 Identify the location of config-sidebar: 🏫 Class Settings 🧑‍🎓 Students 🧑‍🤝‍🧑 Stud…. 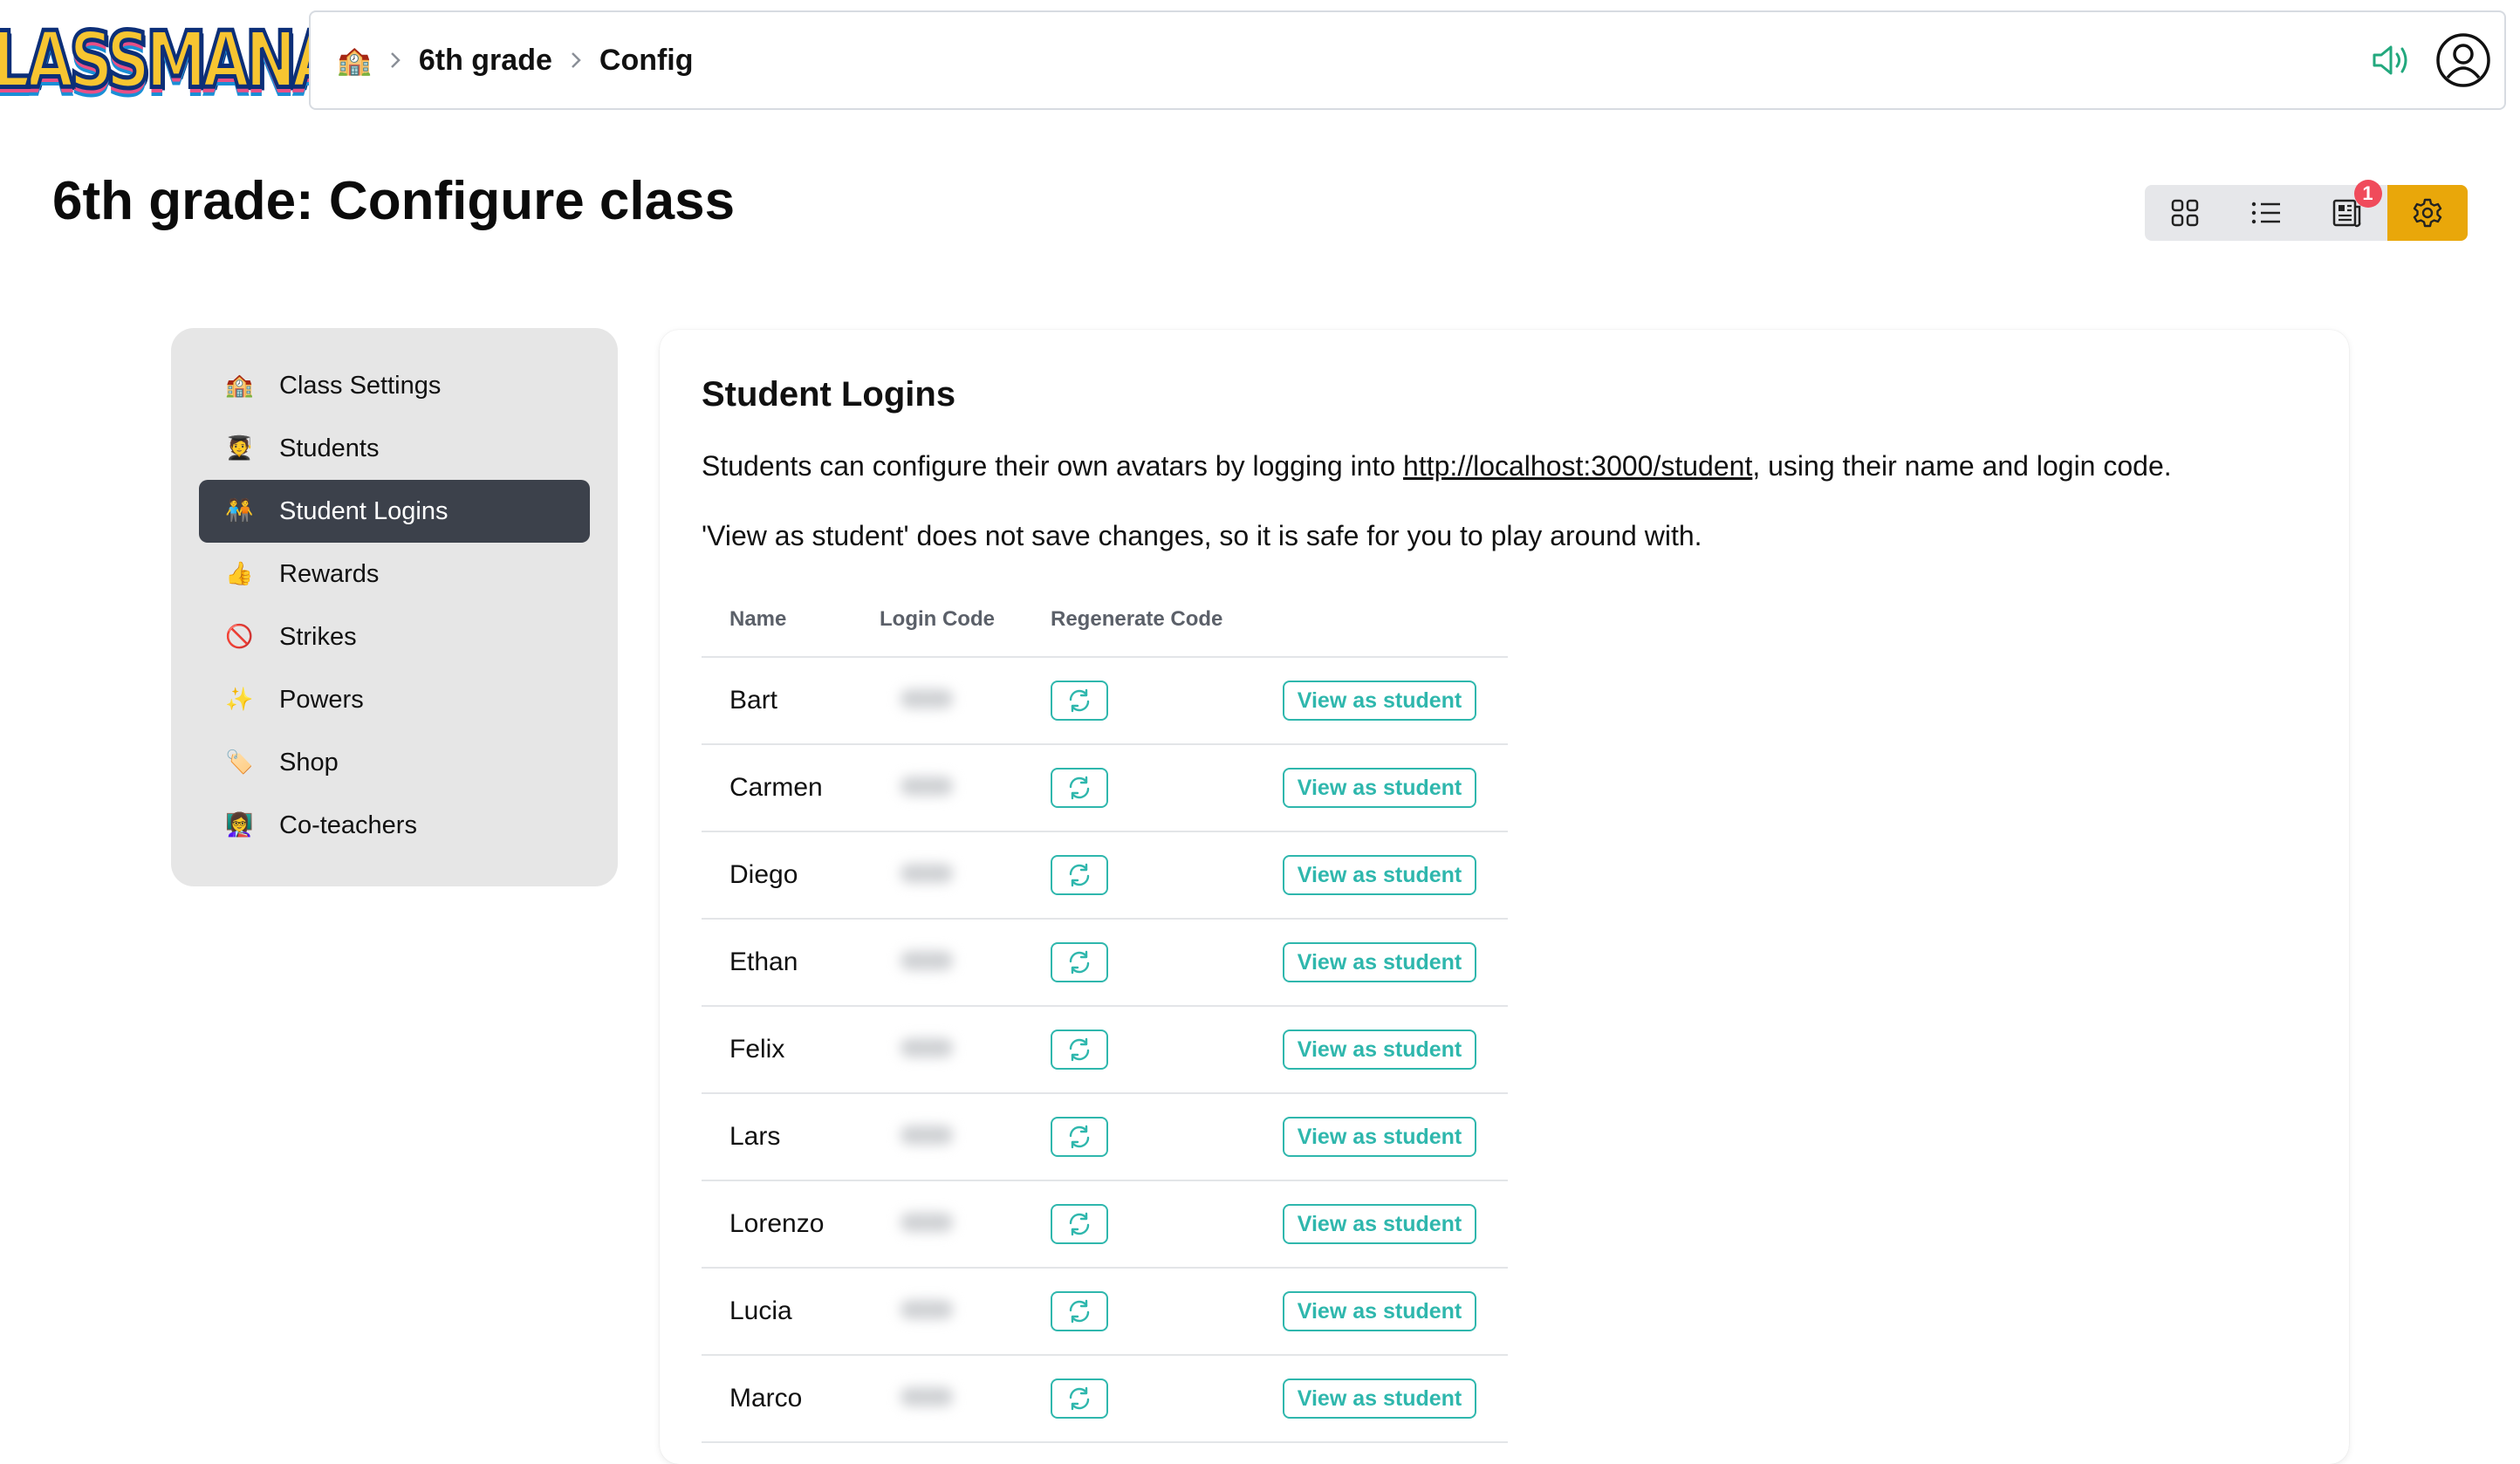
(394, 607).